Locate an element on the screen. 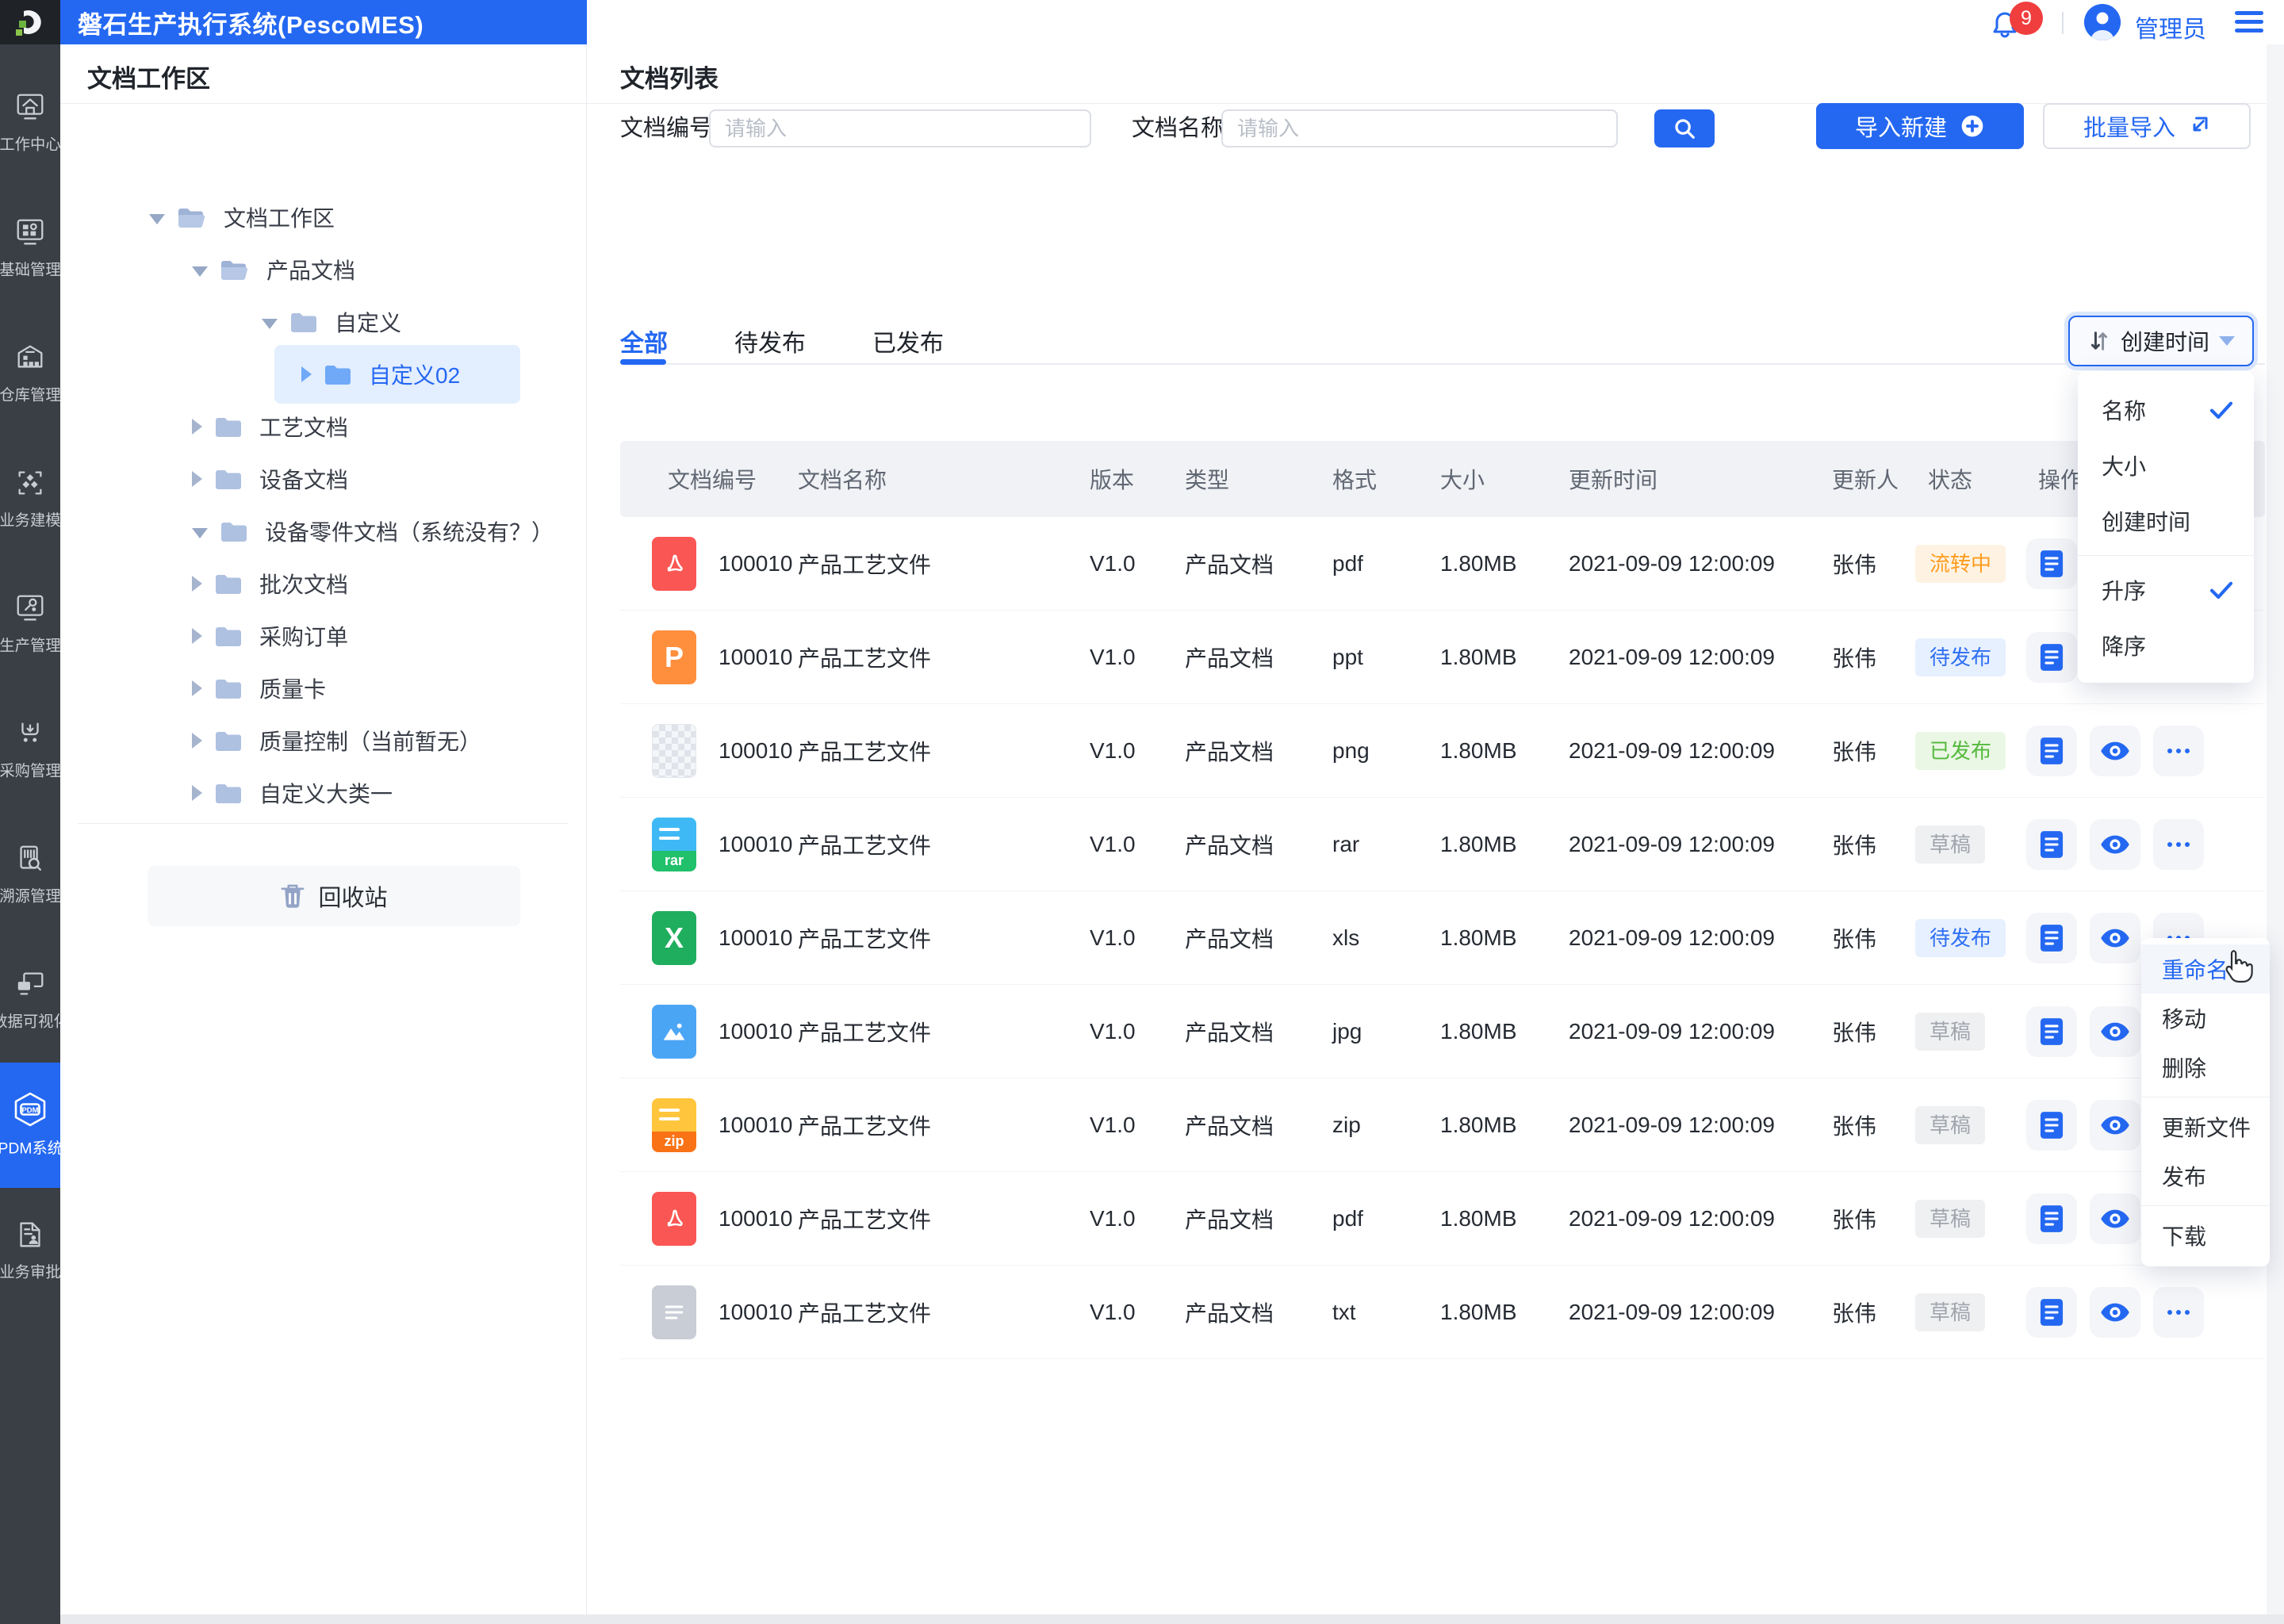 The width and height of the screenshot is (2284, 1624). sort-dropdown-button: 创建时间 is located at coordinates (2161, 341).